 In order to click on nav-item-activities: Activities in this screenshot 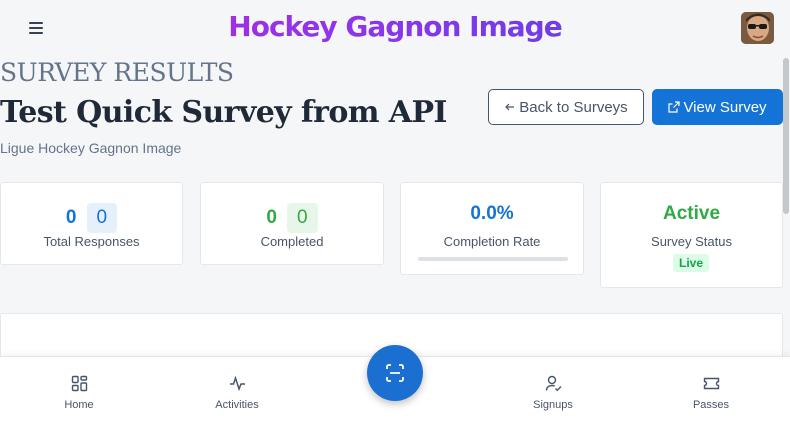, I will do `click(237, 392)`.